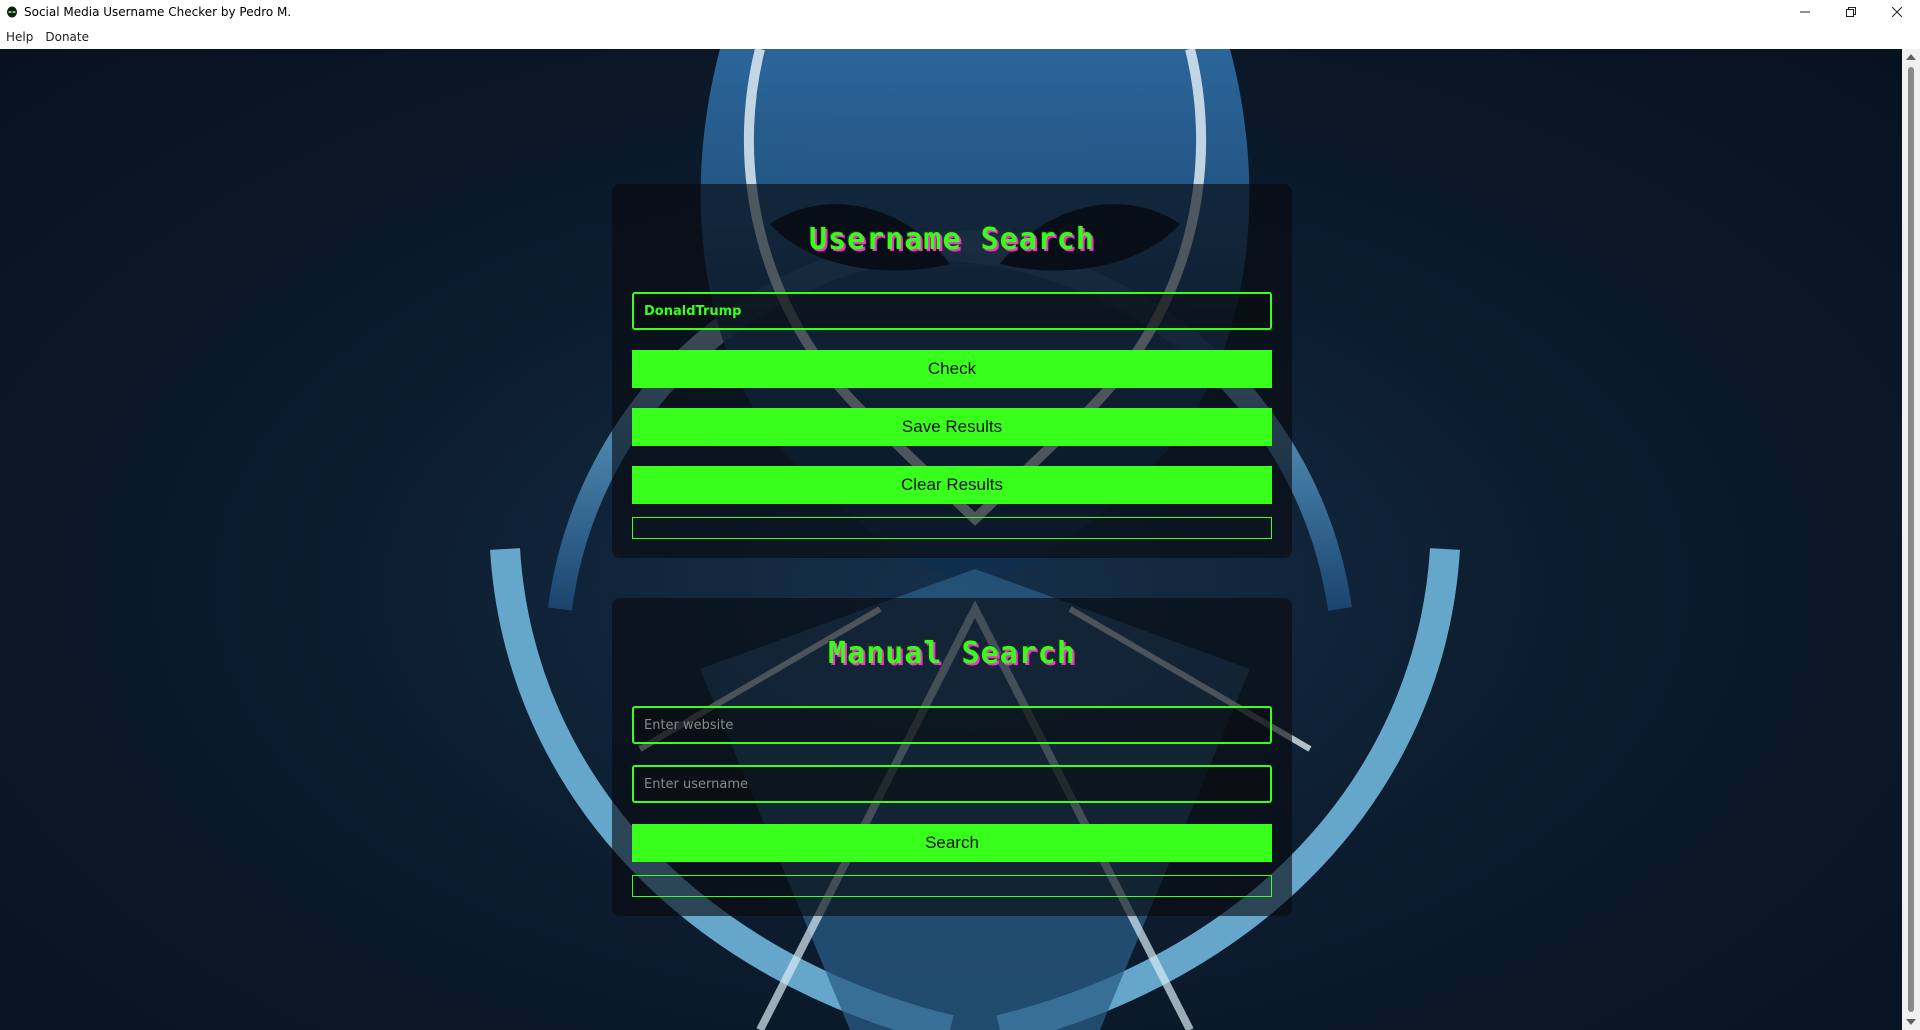 The width and height of the screenshot is (1920, 1030). What do you see at coordinates (952, 725) in the screenshot?
I see `website-input` at bounding box center [952, 725].